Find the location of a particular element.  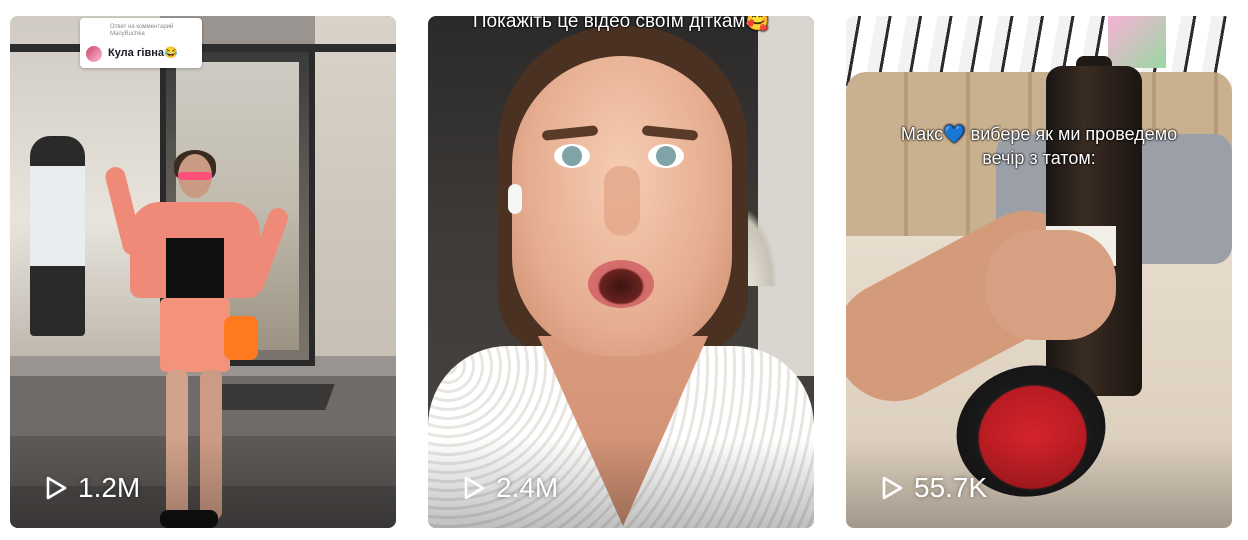

video-caption: Покажіть це відео своїм діткам🥰 is located at coordinates (621, 24).